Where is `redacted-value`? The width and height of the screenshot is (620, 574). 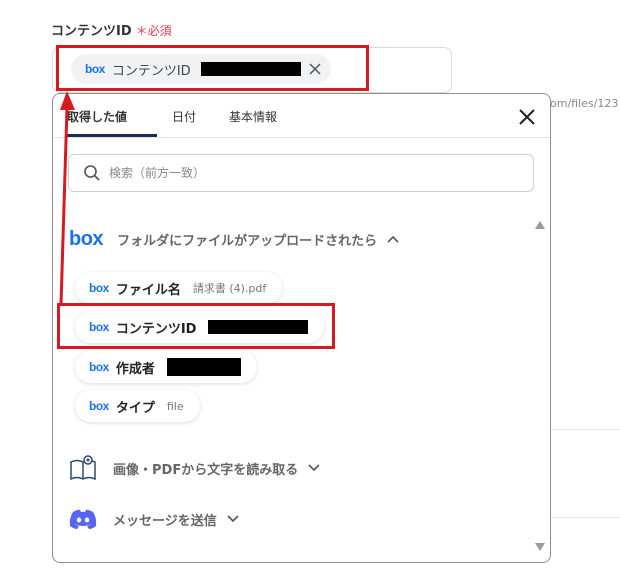
redacted-value is located at coordinates (203, 367).